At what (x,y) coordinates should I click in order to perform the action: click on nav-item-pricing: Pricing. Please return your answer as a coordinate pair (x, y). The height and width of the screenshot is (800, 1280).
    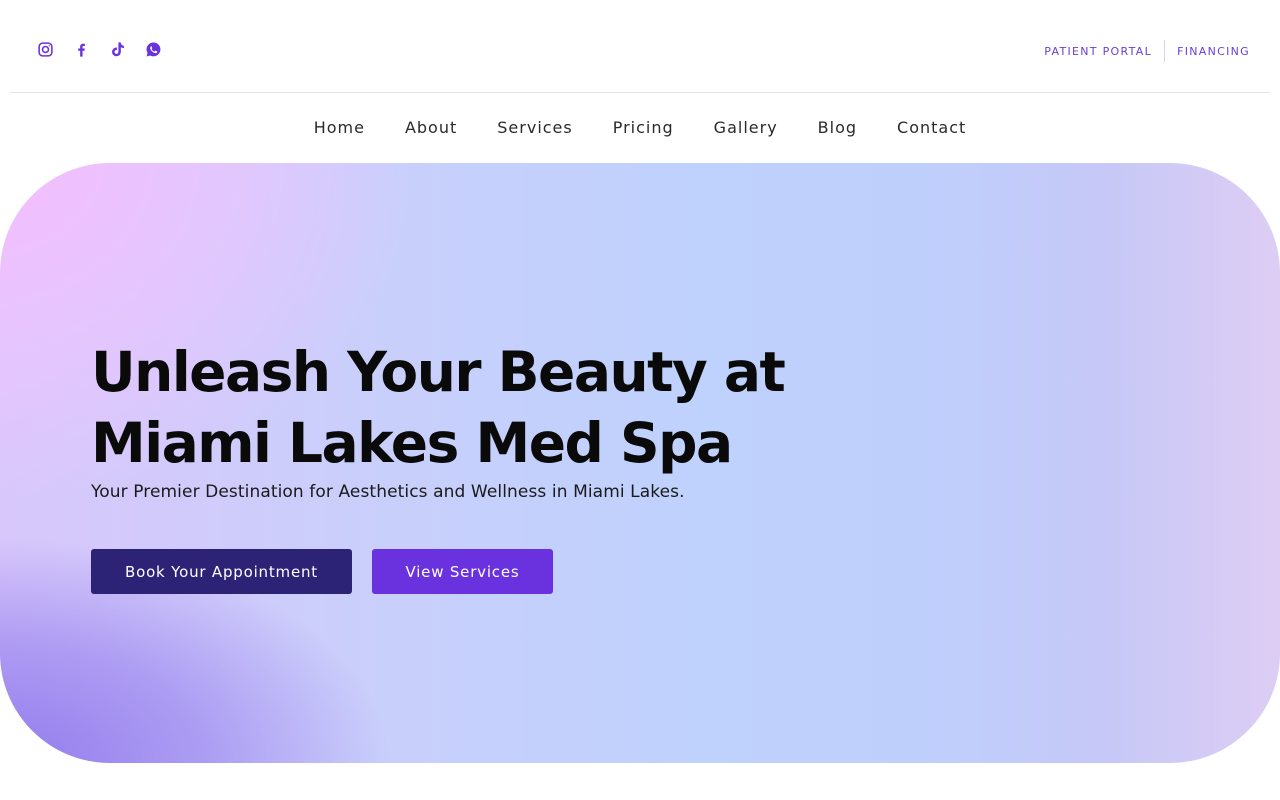
    Looking at the image, I should click on (643, 127).